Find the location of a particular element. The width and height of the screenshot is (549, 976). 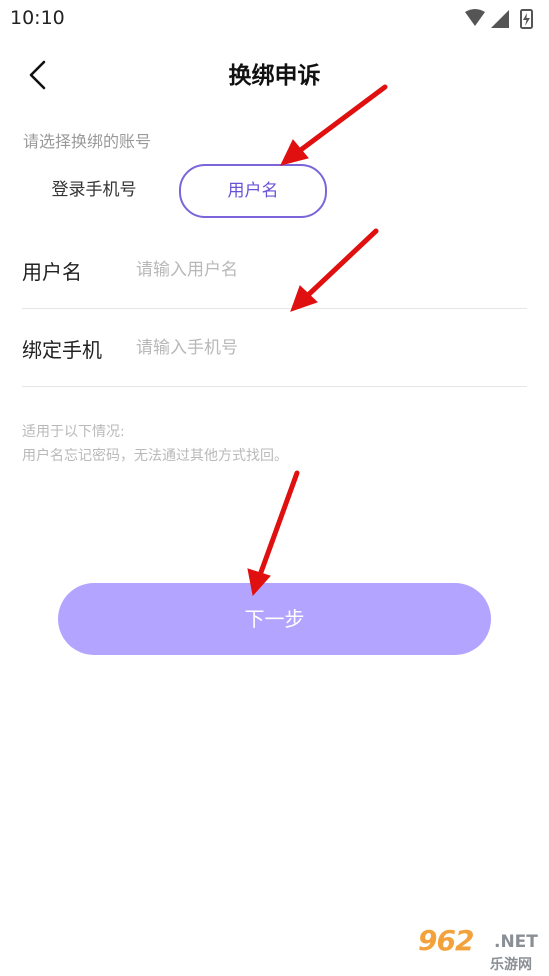

phone-input is located at coordinates (326, 348).